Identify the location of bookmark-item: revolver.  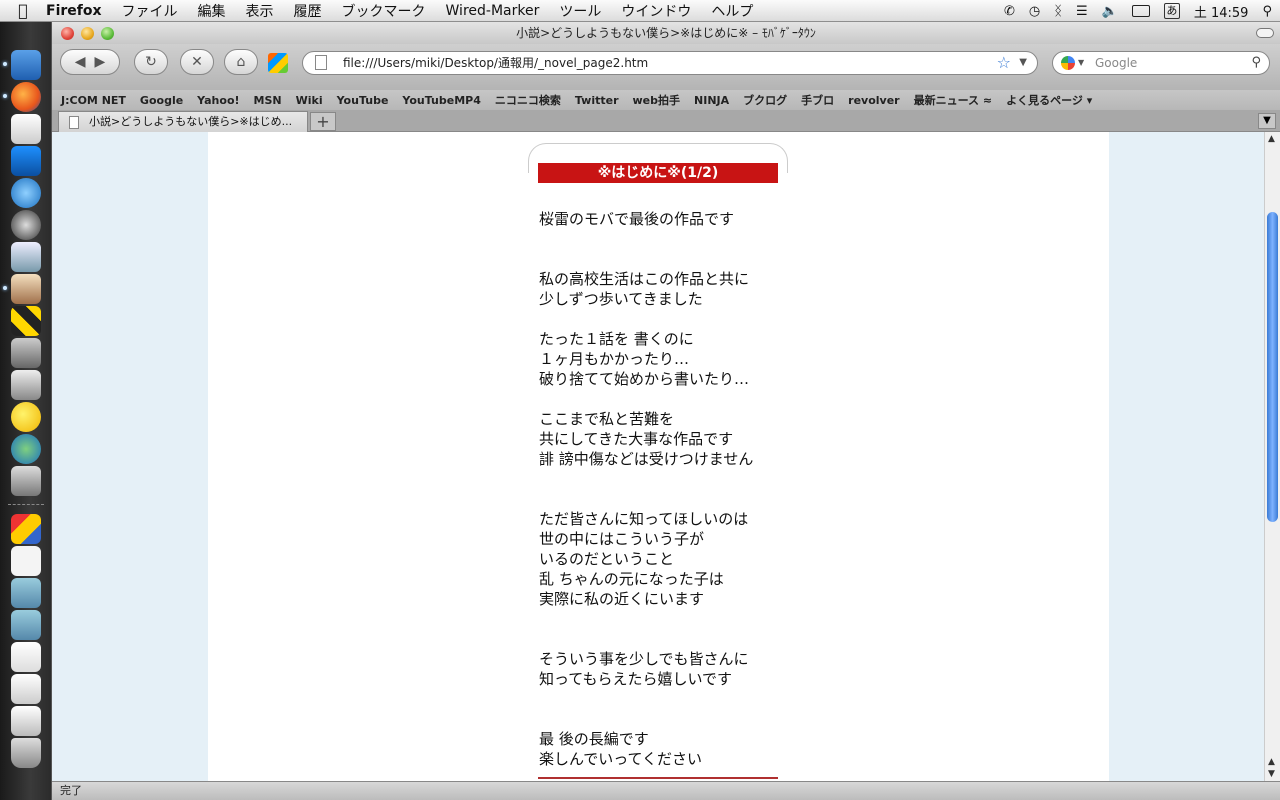
(873, 100).